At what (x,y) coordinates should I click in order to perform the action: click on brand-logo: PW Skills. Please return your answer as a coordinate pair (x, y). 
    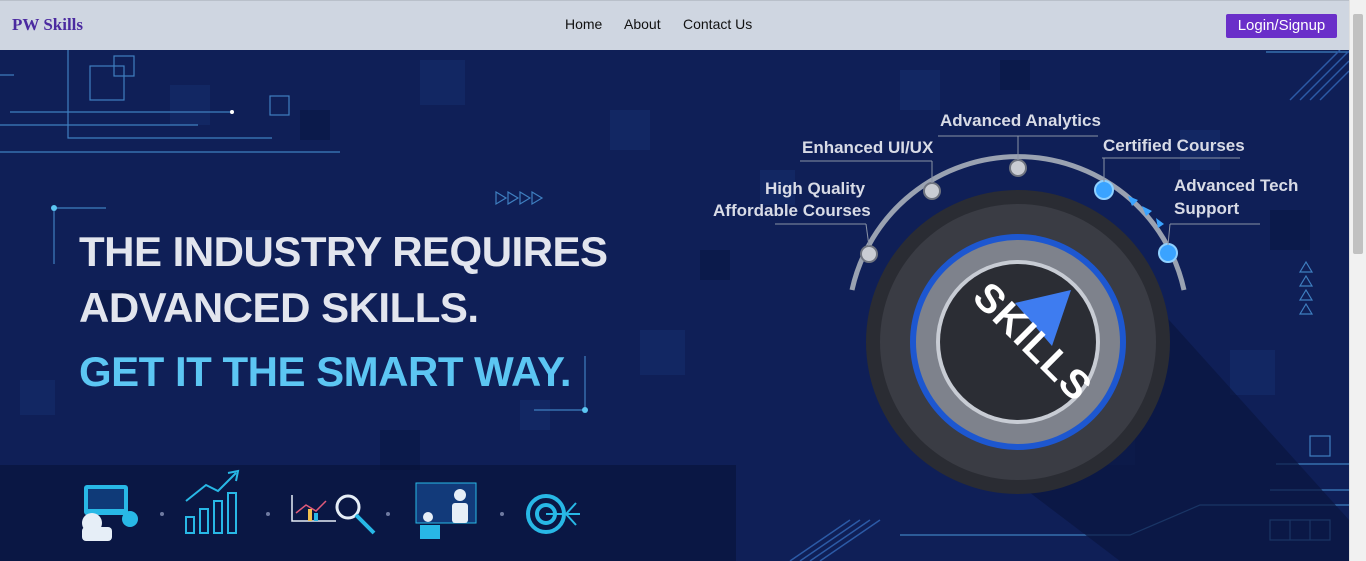
    Looking at the image, I should click on (47, 25).